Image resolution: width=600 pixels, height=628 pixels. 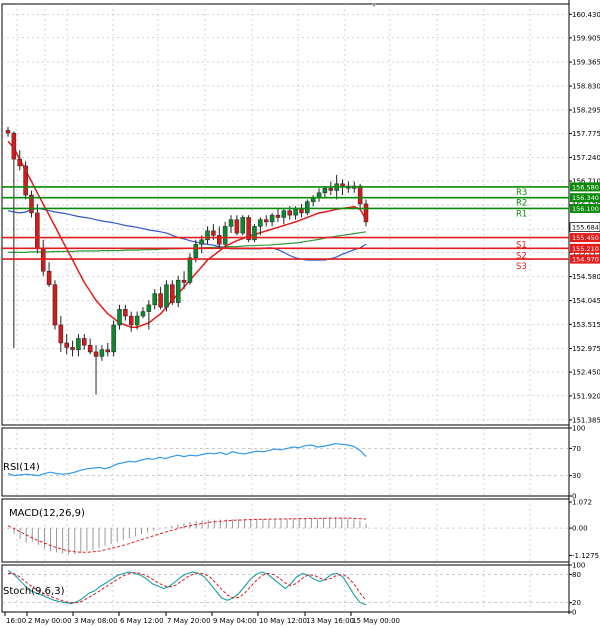 I want to click on level-value-r1: 156.100, so click(x=585, y=209).